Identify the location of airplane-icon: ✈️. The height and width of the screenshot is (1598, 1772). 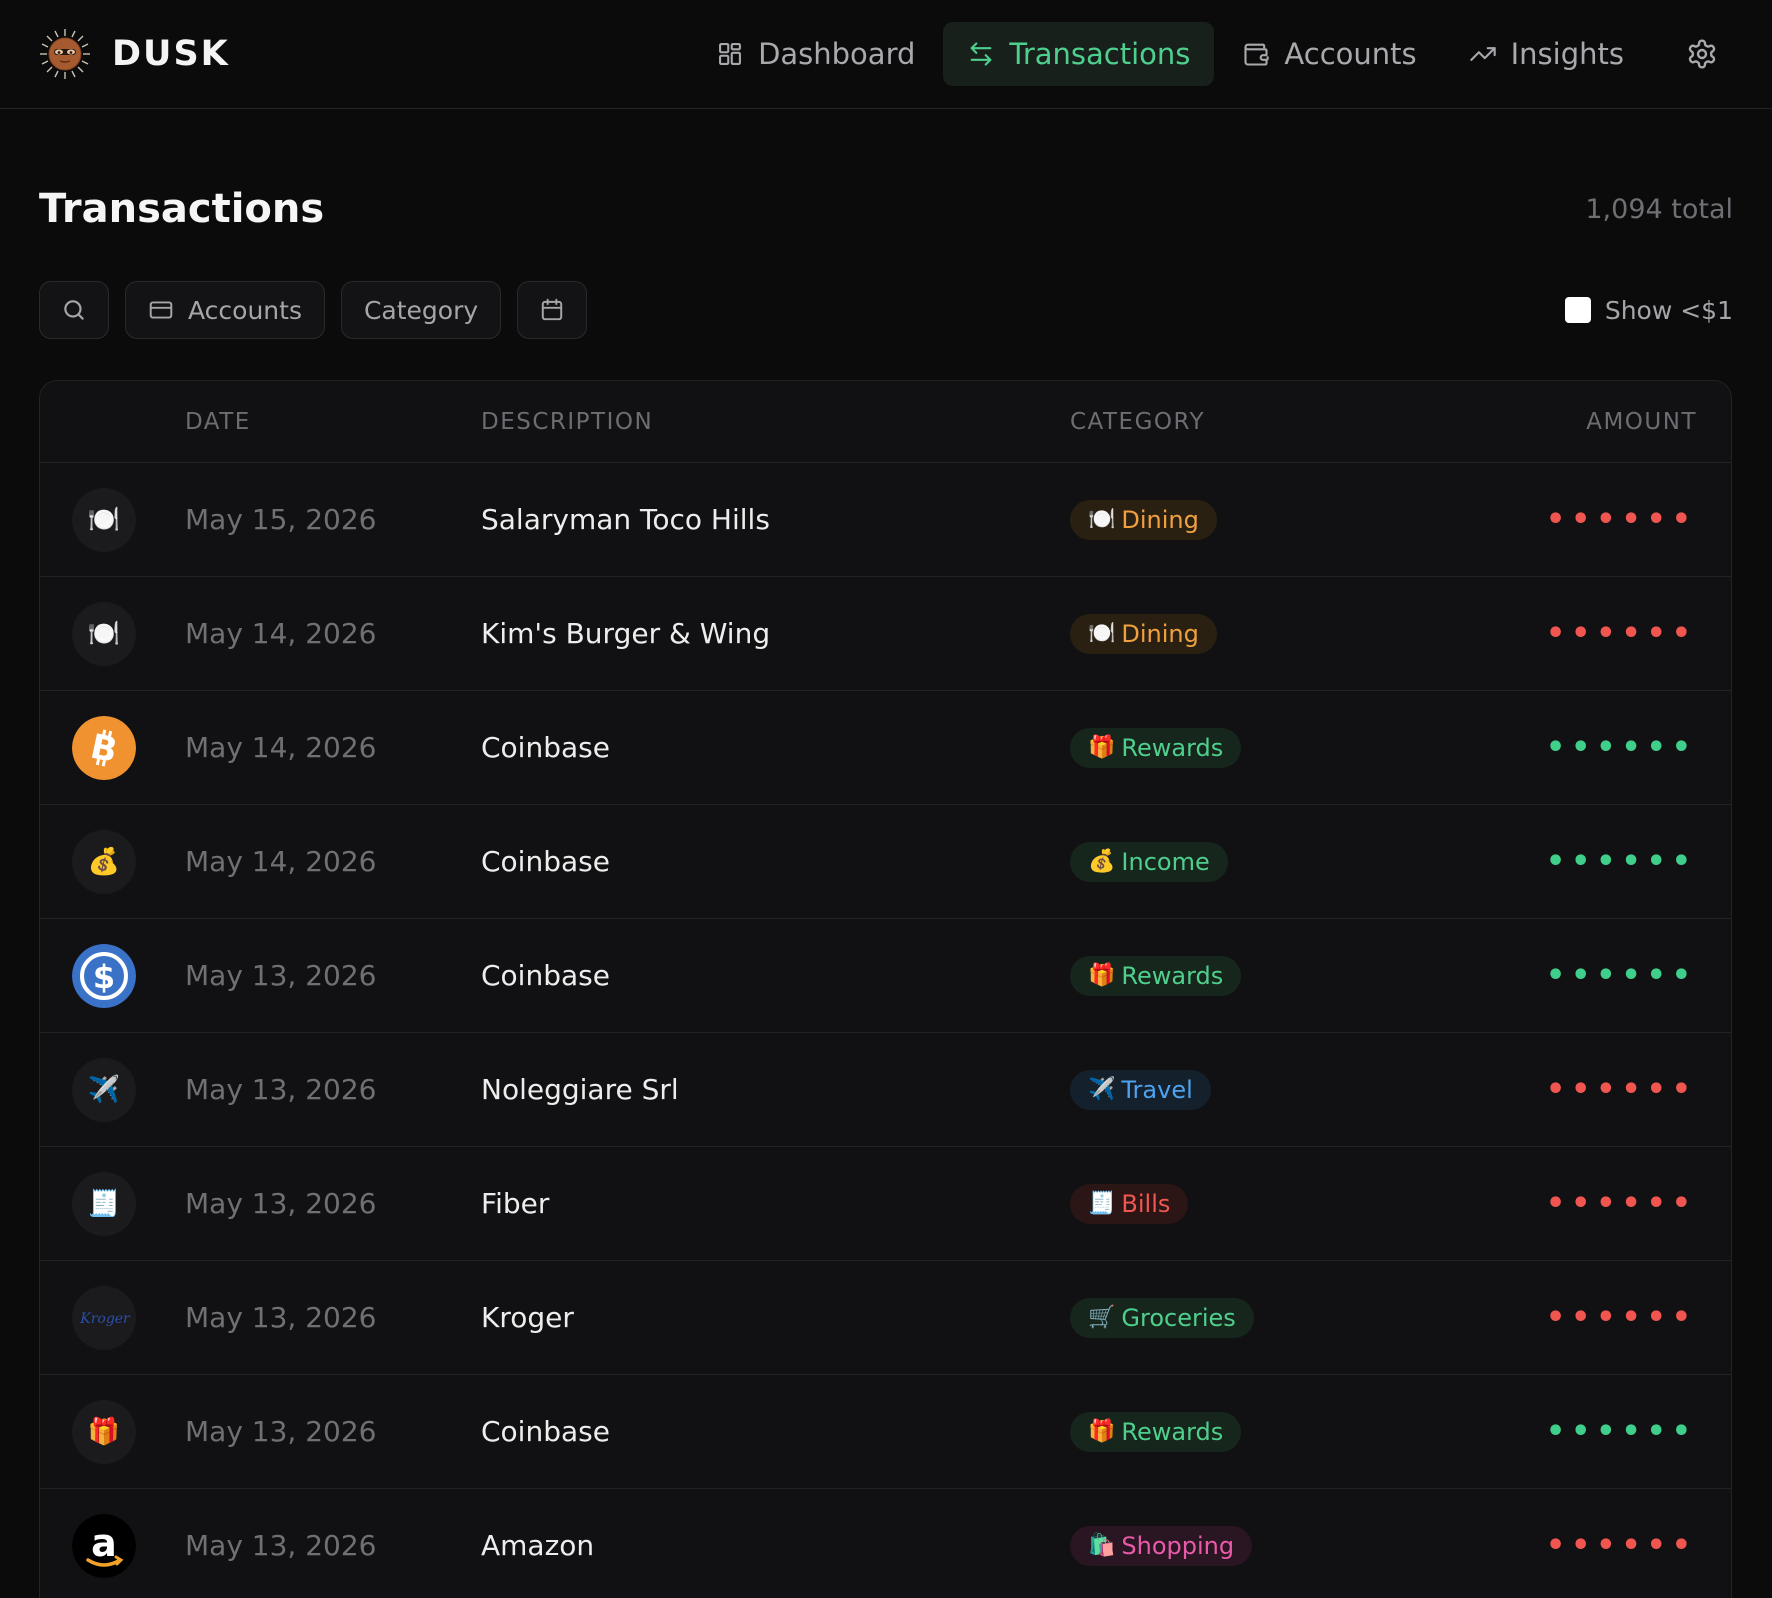
(104, 1089).